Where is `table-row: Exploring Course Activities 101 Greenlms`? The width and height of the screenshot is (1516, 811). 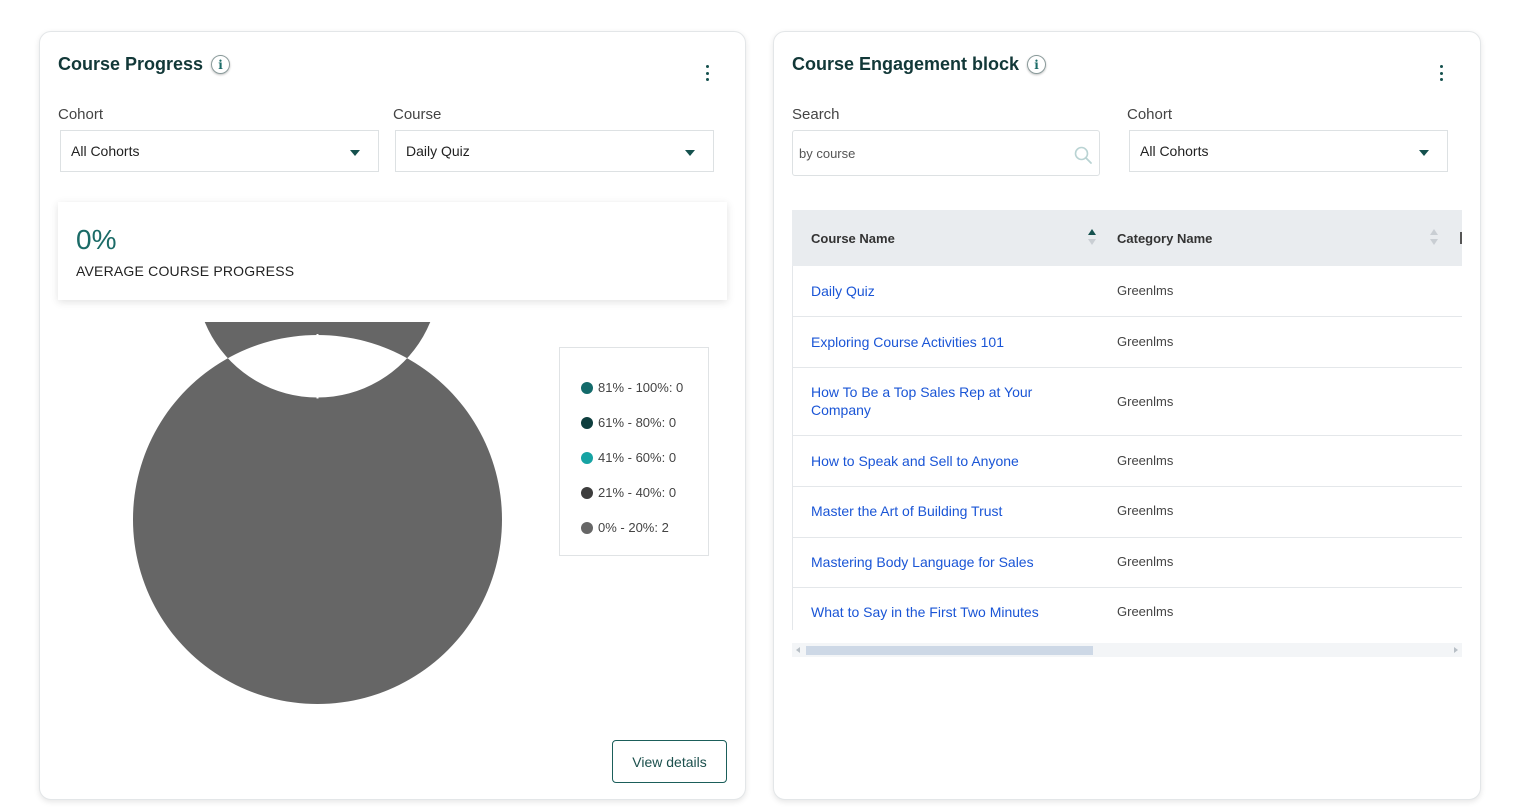
table-row: Exploring Course Activities 101 Greenlms is located at coordinates (1127, 342).